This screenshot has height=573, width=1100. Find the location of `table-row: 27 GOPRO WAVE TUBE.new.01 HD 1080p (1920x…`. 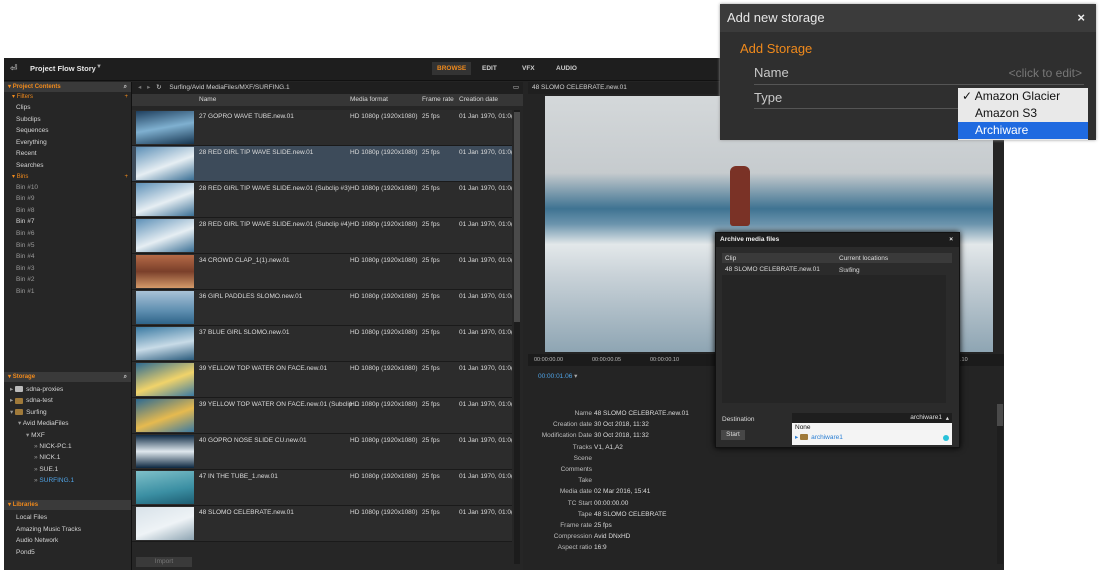

table-row: 27 GOPRO WAVE TUBE.new.01 HD 1080p (1920x… is located at coordinates (322, 128).